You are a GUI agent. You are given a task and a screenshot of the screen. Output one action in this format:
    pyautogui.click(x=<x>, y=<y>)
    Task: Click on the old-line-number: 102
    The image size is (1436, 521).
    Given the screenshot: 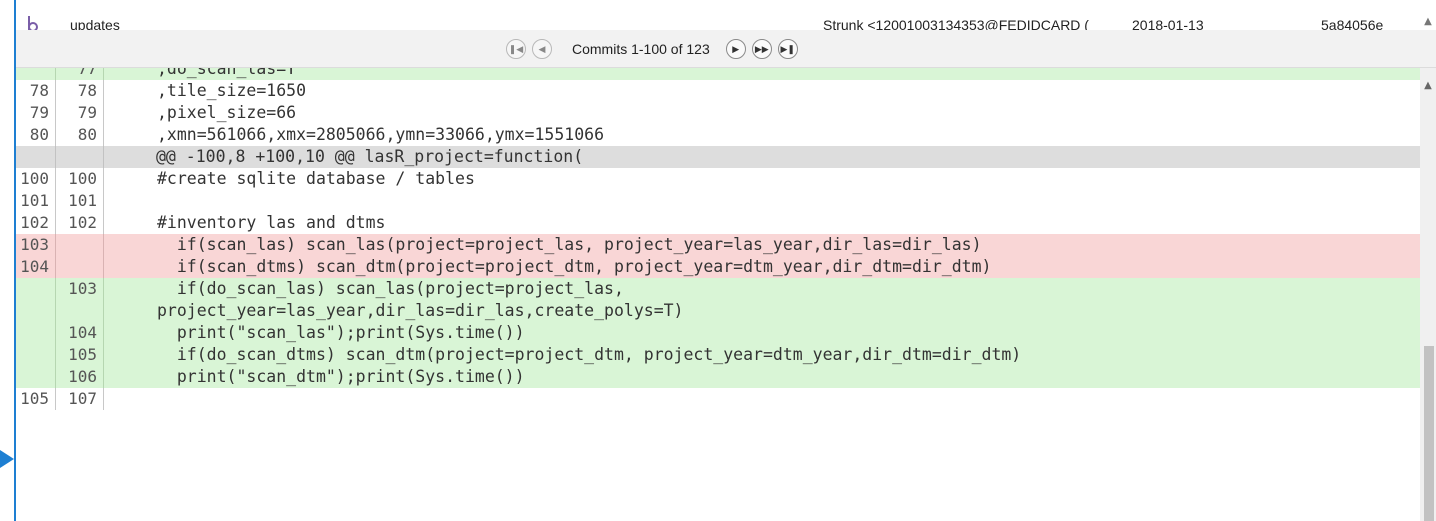 What is the action you would take?
    pyautogui.click(x=36, y=223)
    